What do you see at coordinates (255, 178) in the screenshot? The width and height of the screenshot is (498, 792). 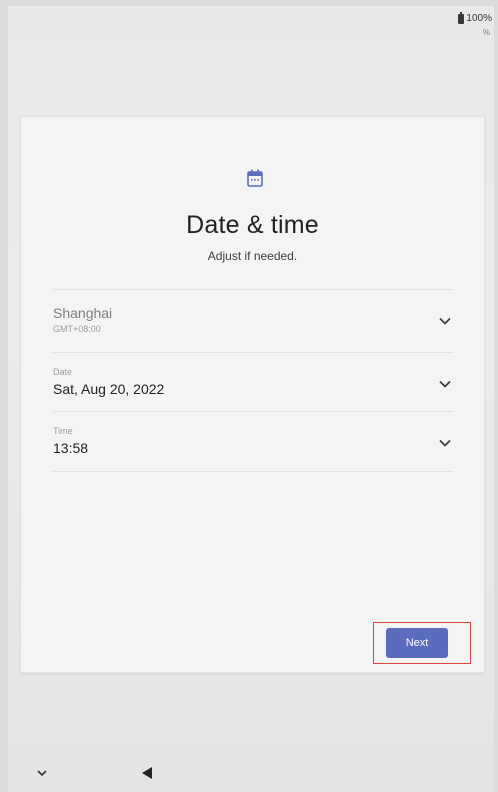 I see `calendar-icon` at bounding box center [255, 178].